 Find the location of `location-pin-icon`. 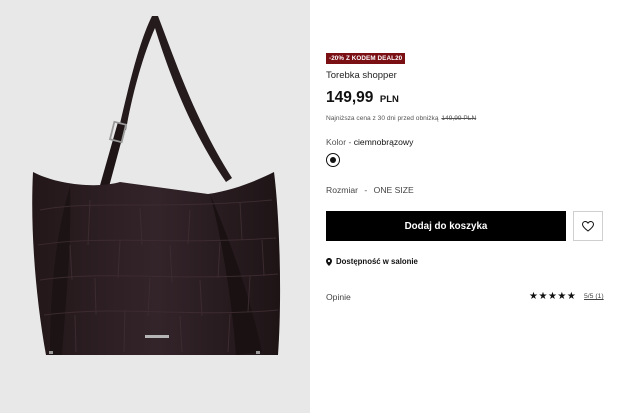

location-pin-icon is located at coordinates (329, 261).